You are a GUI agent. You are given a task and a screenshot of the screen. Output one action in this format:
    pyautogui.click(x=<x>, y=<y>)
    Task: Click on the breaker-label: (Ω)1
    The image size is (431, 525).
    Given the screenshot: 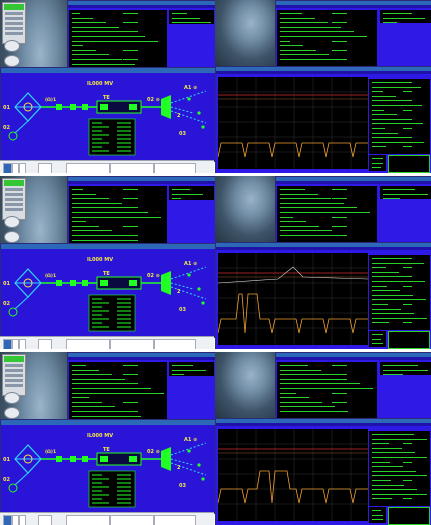 What is the action you would take?
    pyautogui.click(x=50, y=452)
    